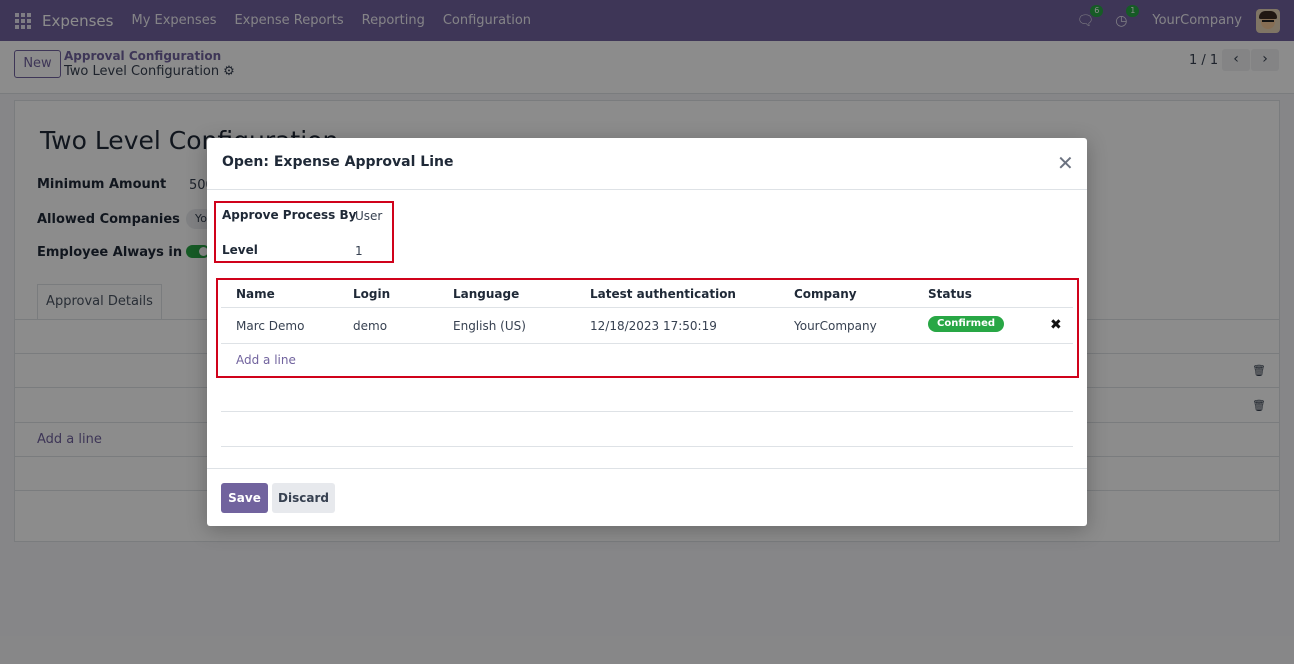  I want to click on save-button: Save, so click(244, 498).